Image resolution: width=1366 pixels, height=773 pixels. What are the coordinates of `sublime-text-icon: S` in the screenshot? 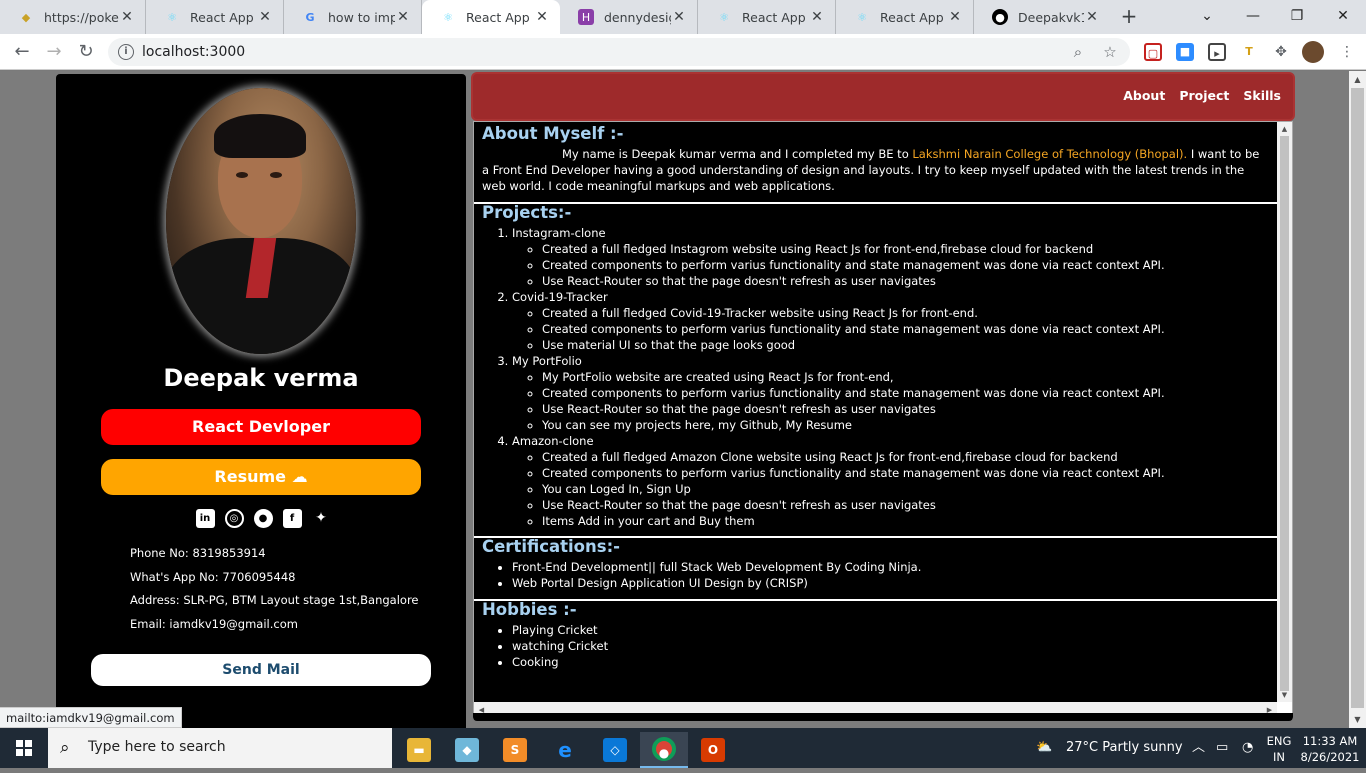 It's located at (515, 750).